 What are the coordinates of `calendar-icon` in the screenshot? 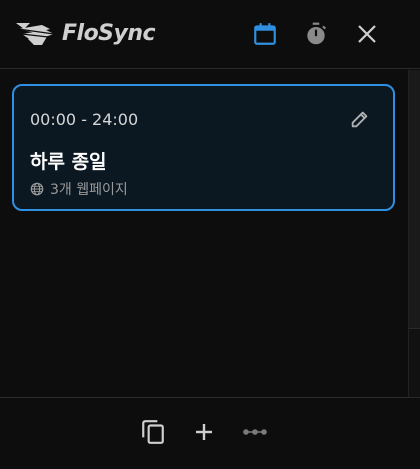 It's located at (265, 34).